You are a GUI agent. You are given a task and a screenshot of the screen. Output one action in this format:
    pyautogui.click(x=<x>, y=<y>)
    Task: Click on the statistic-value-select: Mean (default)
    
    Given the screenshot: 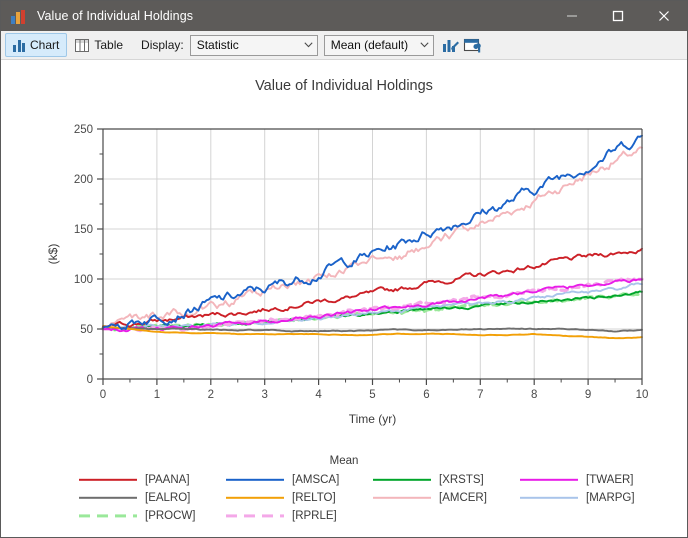 What is the action you would take?
    pyautogui.click(x=378, y=45)
    